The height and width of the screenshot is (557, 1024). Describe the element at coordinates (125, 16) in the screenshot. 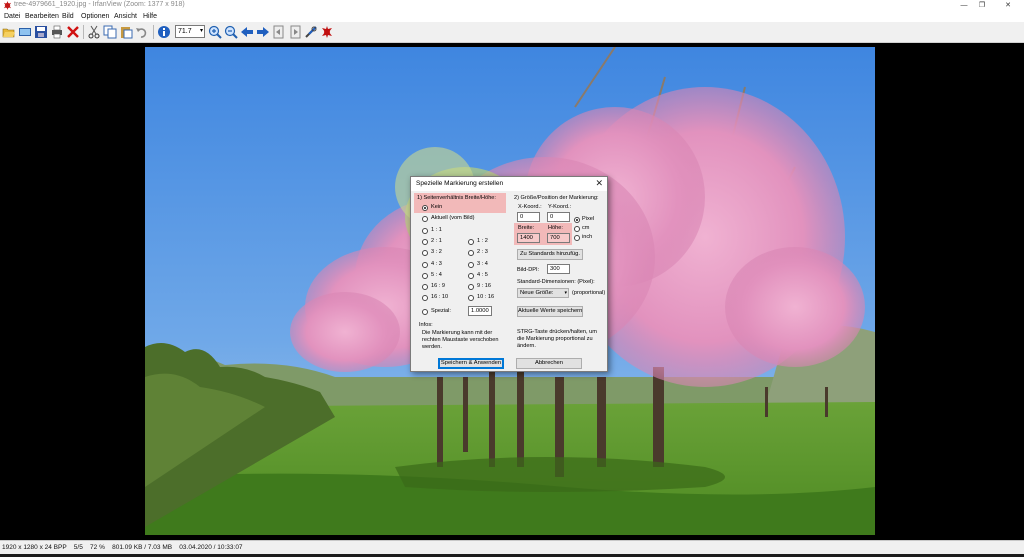

I see `menu-ansicht: Ansicht` at that location.